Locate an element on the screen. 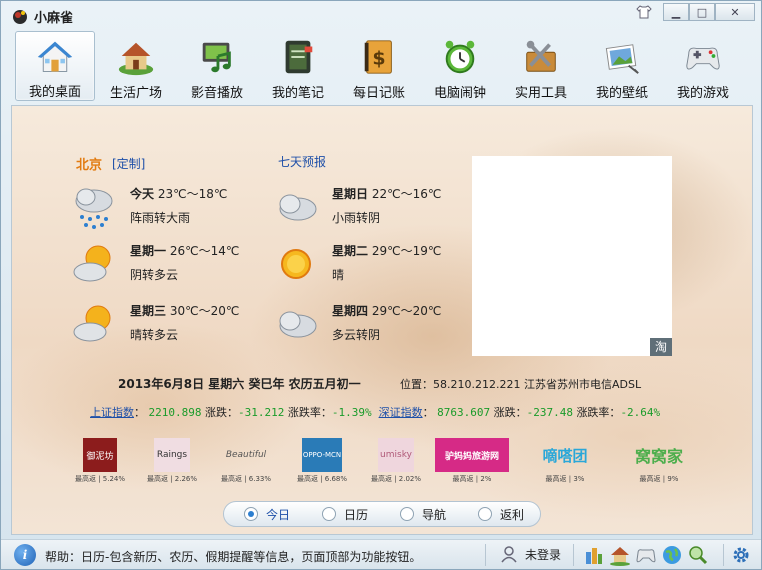 The image size is (762, 570). brand-oppo-mcn: OPPO-MCN 最高返 | 6.68% is located at coordinates (322, 461).